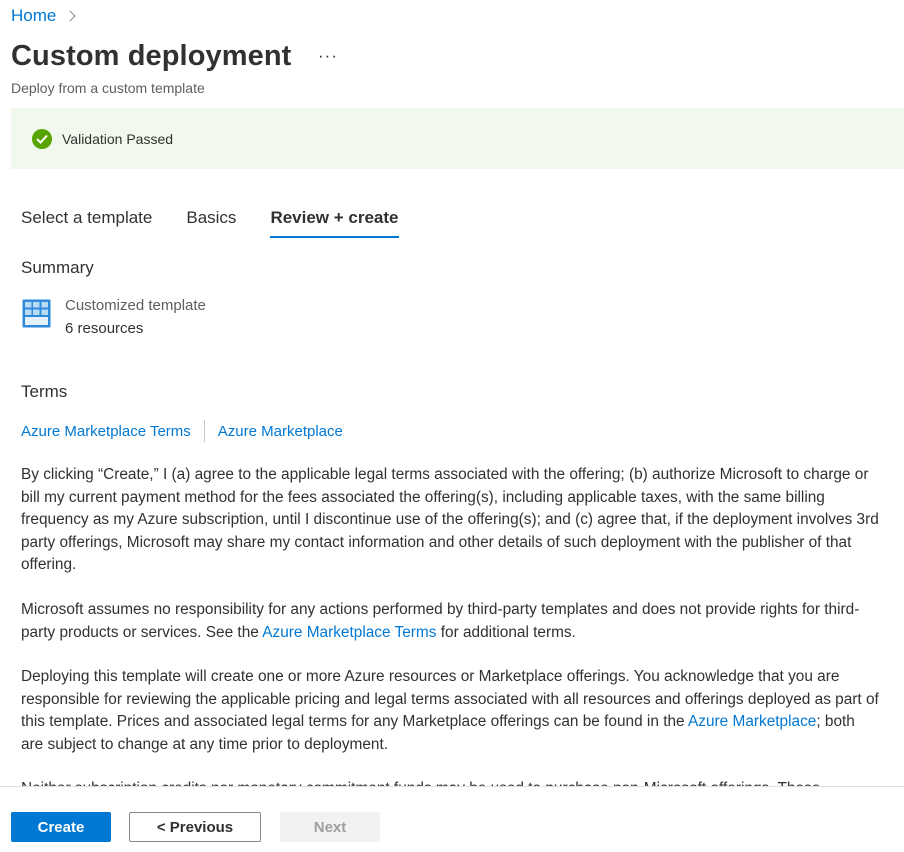  I want to click on previous-button: < Previous, so click(195, 827).